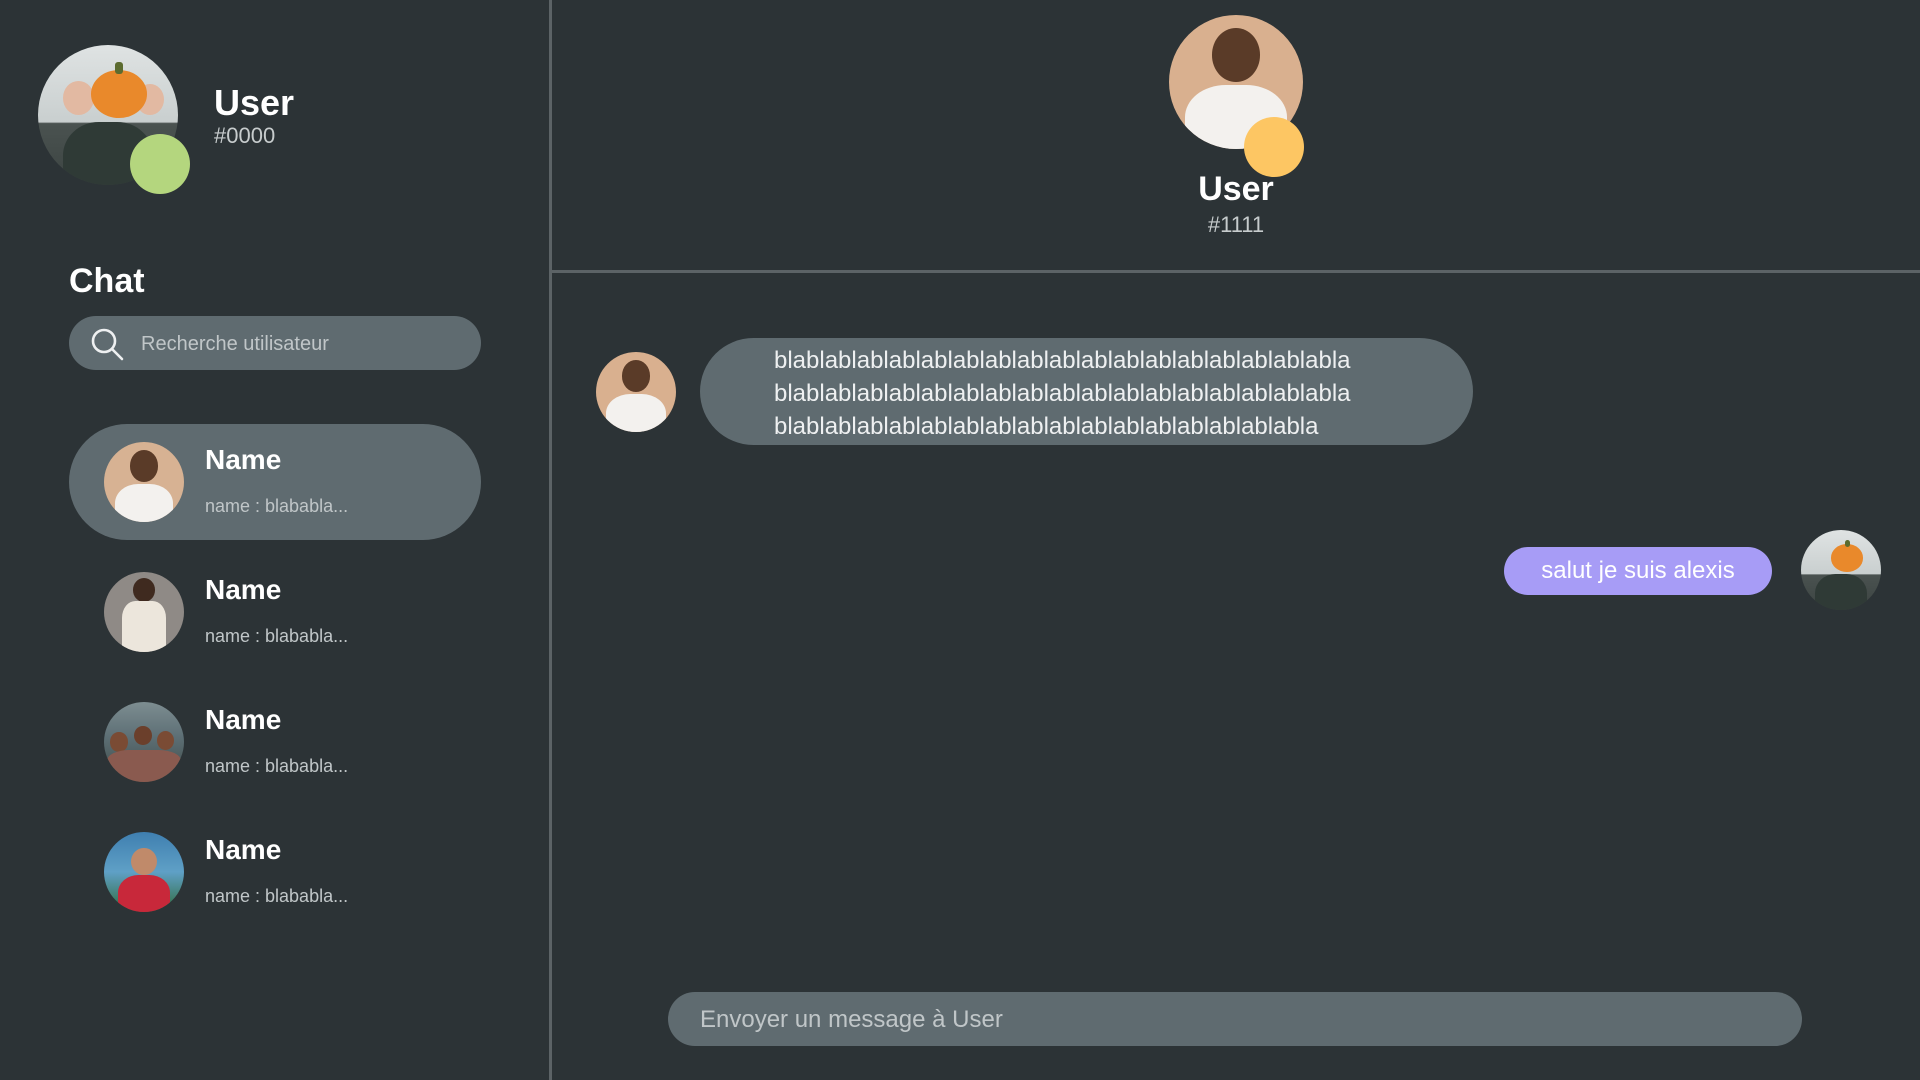  What do you see at coordinates (1638, 571) in the screenshot?
I see `outgoing-message-bubble: salut je suis alexis` at bounding box center [1638, 571].